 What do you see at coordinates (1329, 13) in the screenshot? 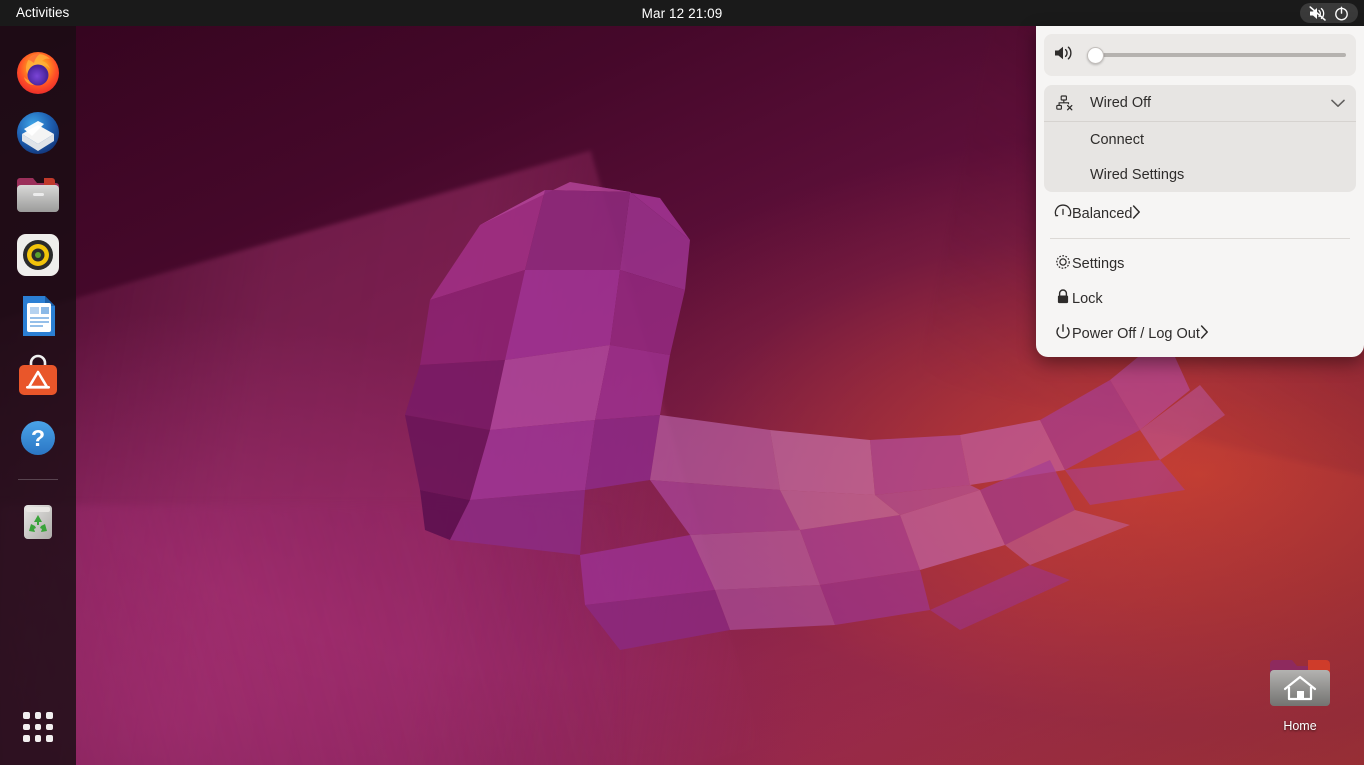
I see `system-menu-button` at bounding box center [1329, 13].